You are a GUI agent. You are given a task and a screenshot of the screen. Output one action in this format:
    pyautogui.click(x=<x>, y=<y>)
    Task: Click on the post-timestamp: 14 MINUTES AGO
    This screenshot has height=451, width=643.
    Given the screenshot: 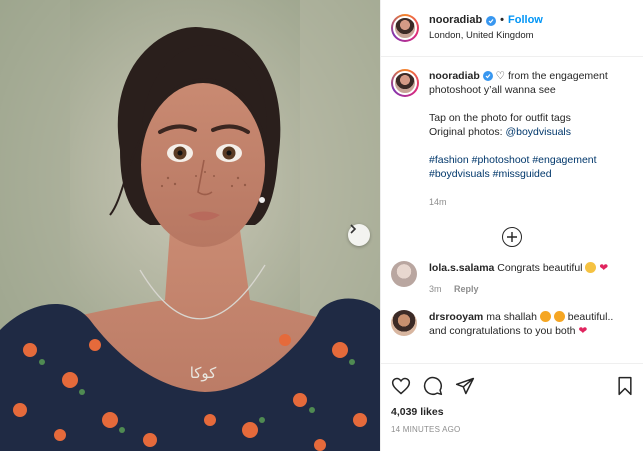 What is the action you would take?
    pyautogui.click(x=426, y=429)
    